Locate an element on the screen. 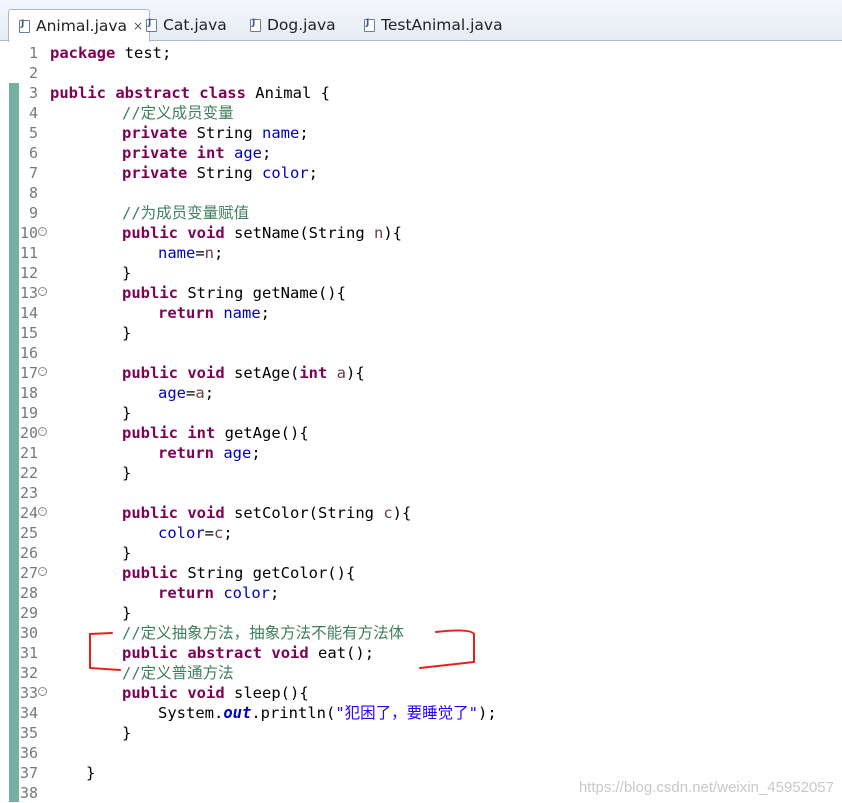  line-number: 38 is located at coordinates (28, 793).